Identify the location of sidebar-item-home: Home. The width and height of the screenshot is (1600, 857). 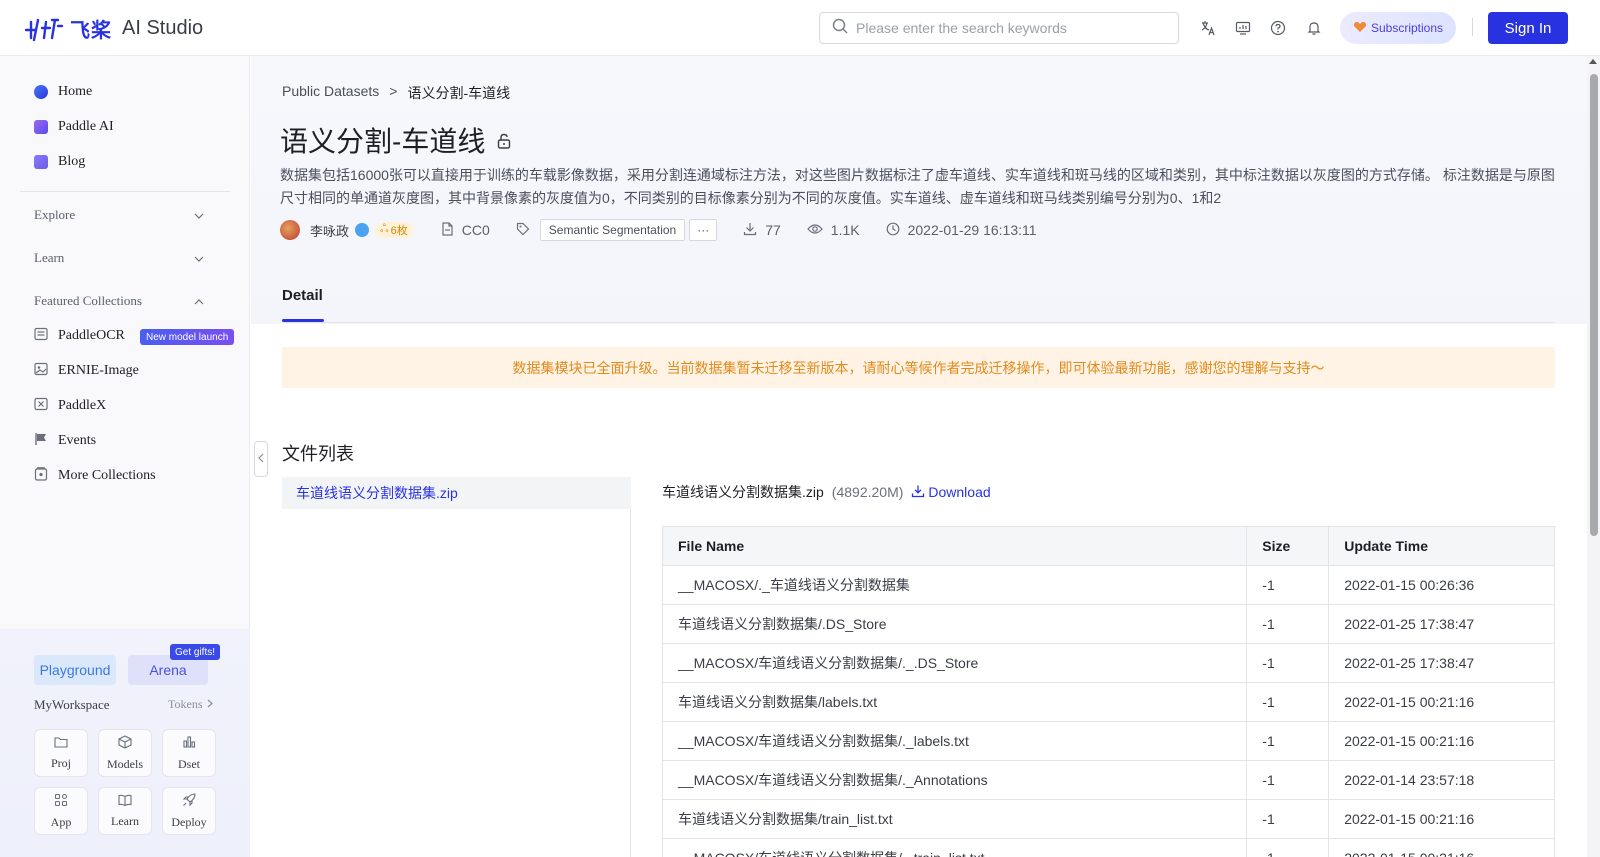
(63, 92).